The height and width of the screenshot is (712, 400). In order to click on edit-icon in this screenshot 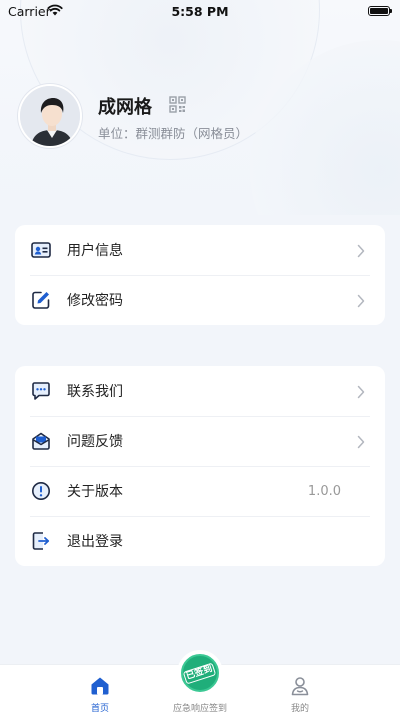, I will do `click(41, 300)`.